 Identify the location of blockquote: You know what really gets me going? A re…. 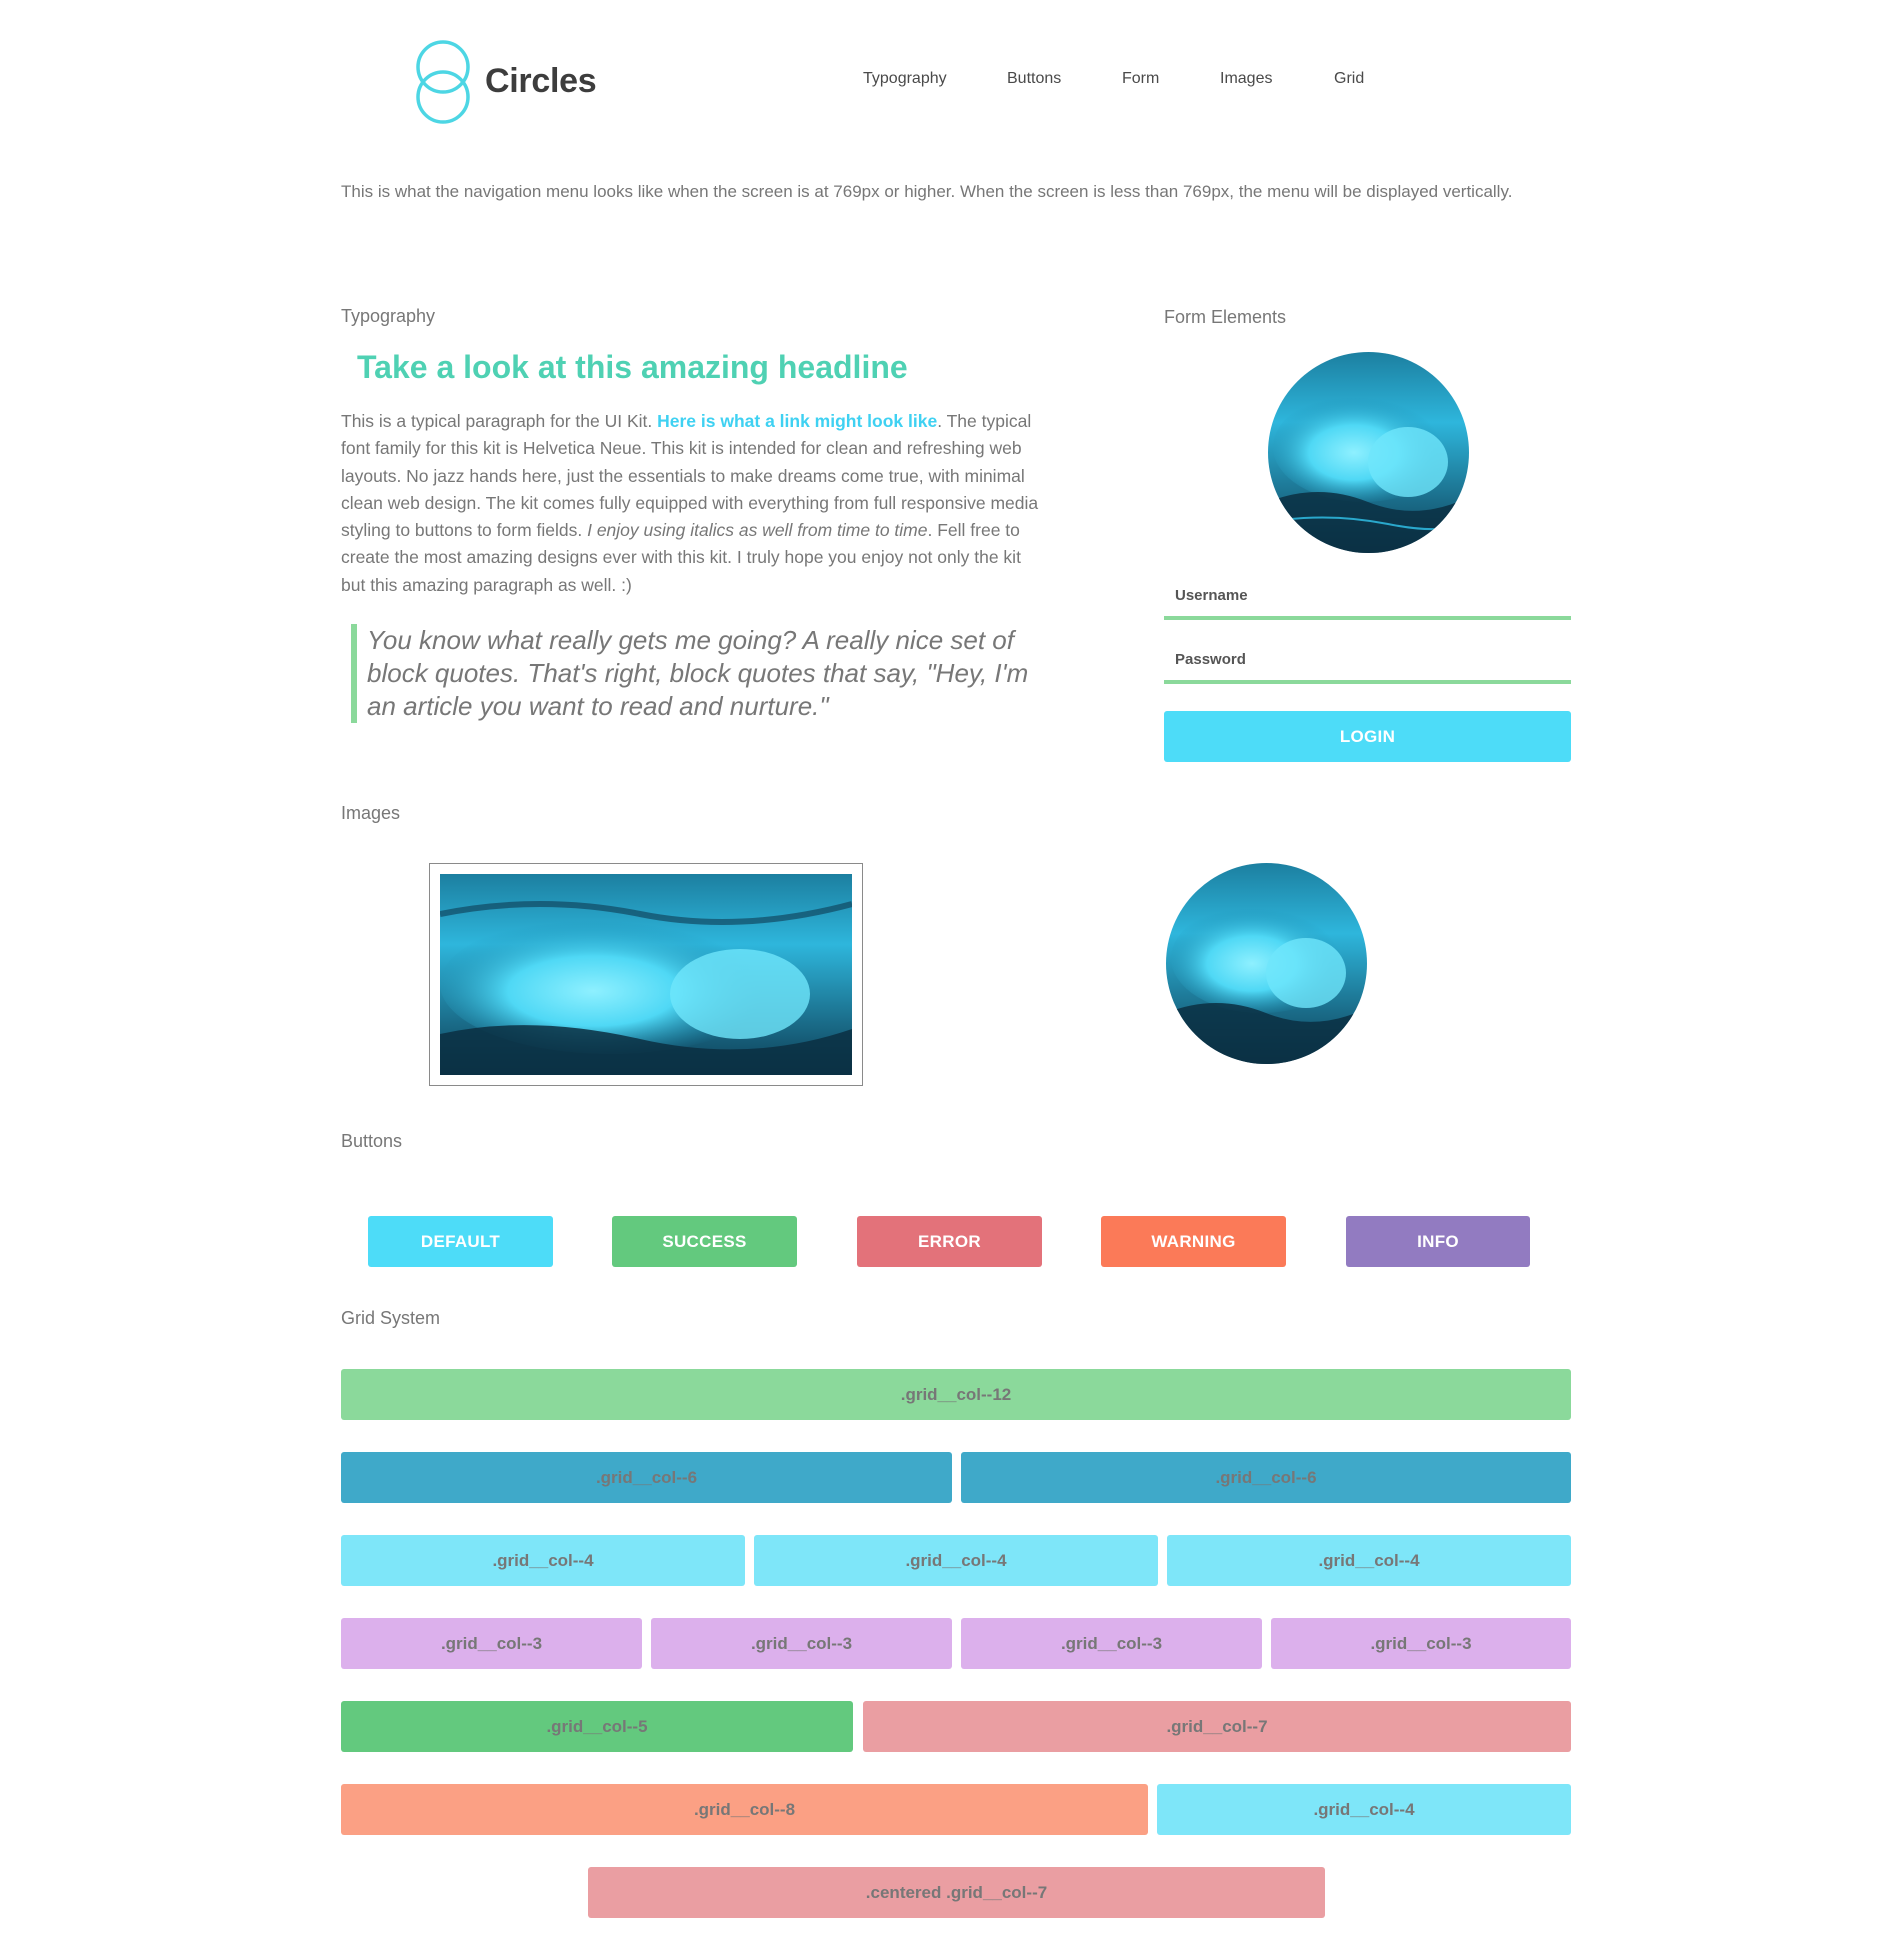
(691, 673).